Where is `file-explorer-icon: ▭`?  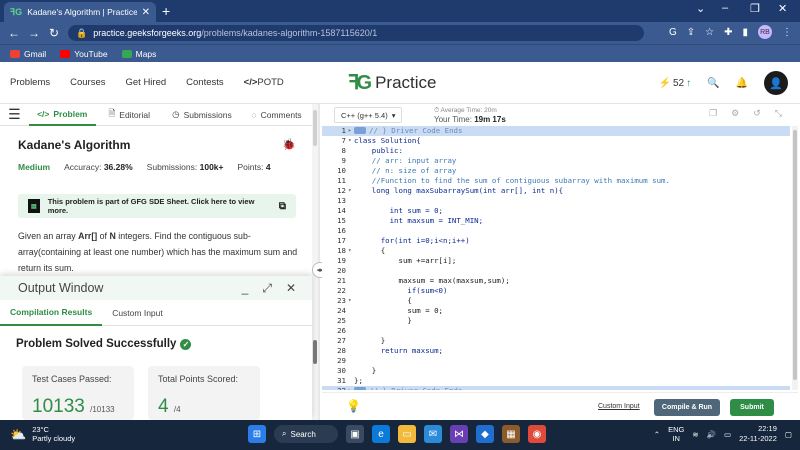 file-explorer-icon: ▭ is located at coordinates (407, 434).